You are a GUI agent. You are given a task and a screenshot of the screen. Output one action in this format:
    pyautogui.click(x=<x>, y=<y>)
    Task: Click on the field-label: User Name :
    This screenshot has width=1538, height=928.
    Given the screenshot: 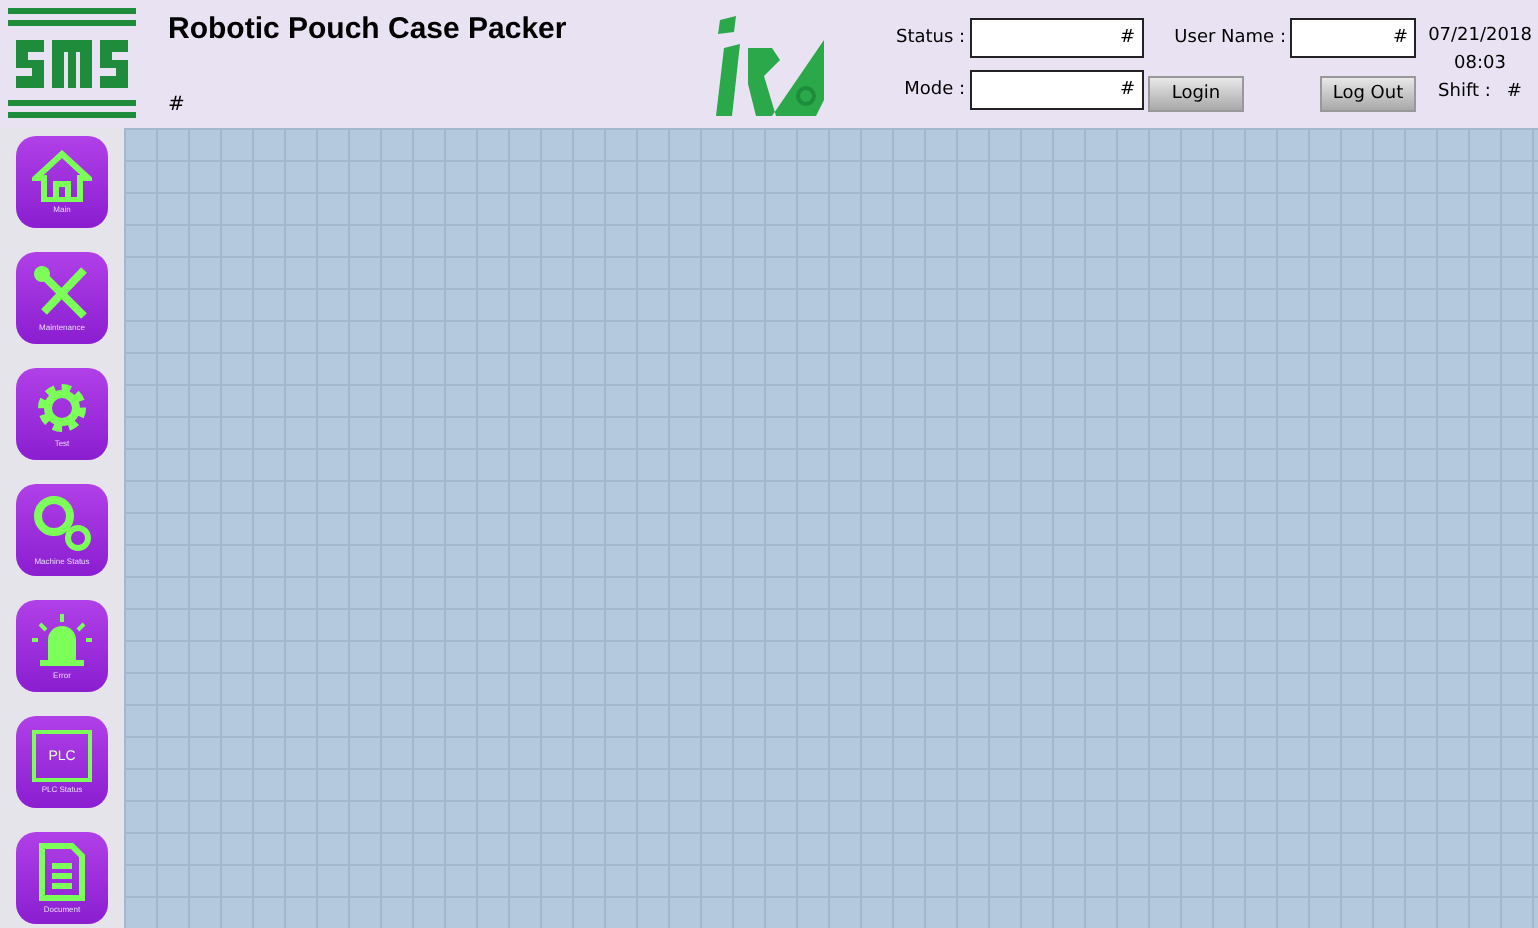 What is the action you would take?
    pyautogui.click(x=1229, y=37)
    